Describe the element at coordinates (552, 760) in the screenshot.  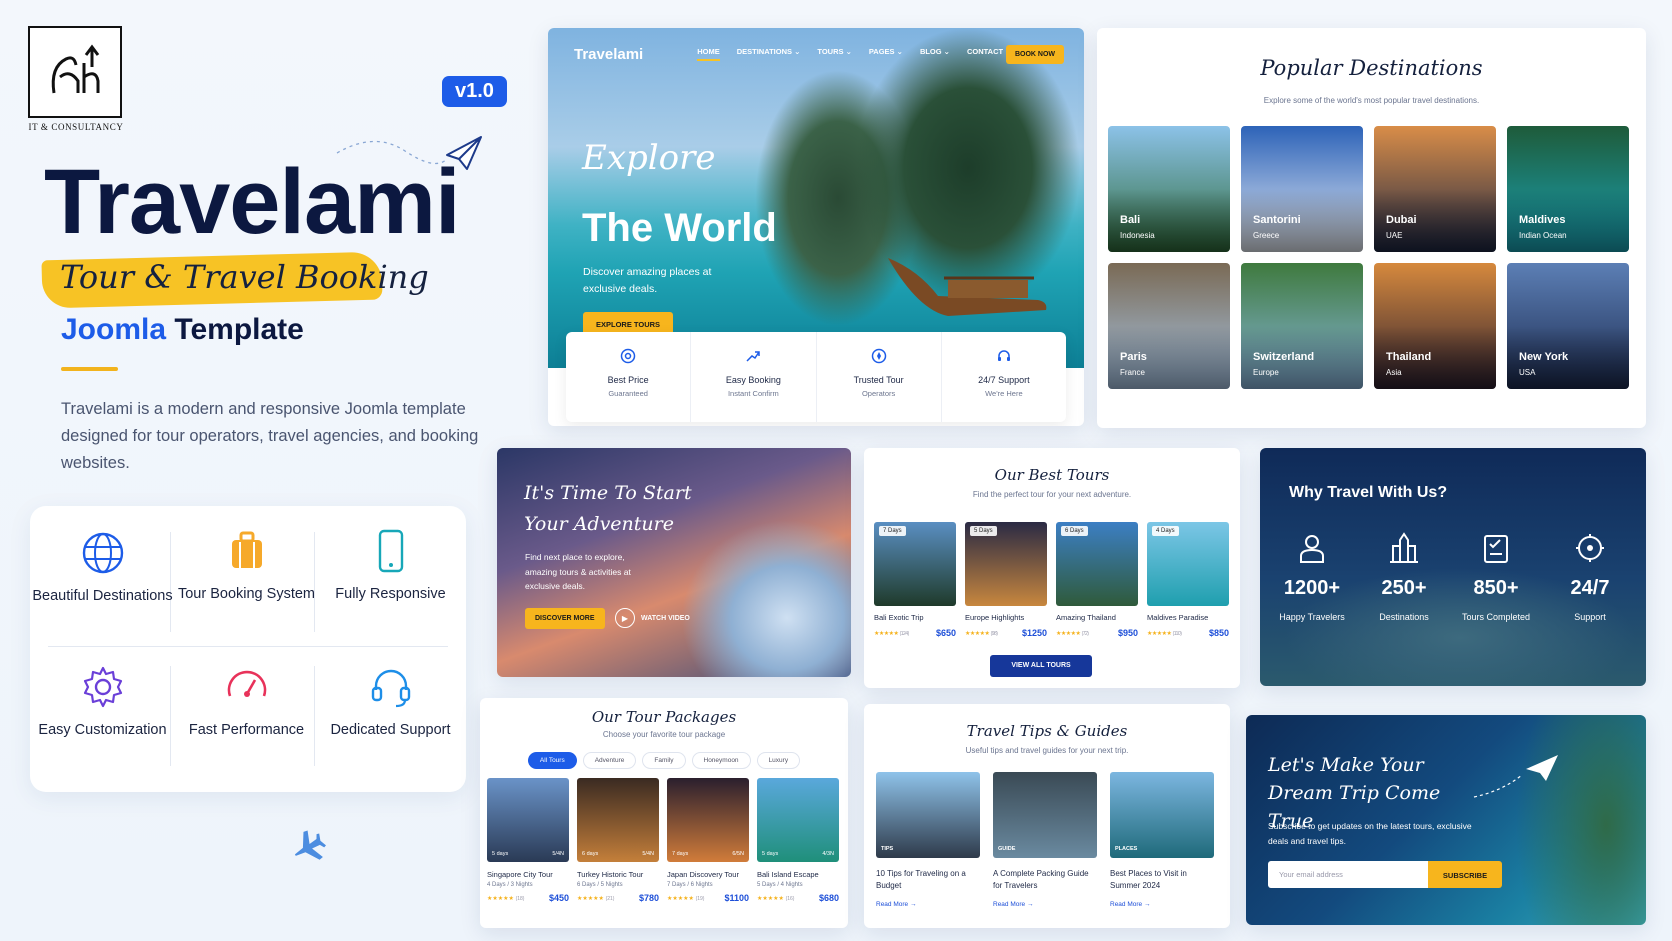
I see `filter-all-tours: All Tours` at that location.